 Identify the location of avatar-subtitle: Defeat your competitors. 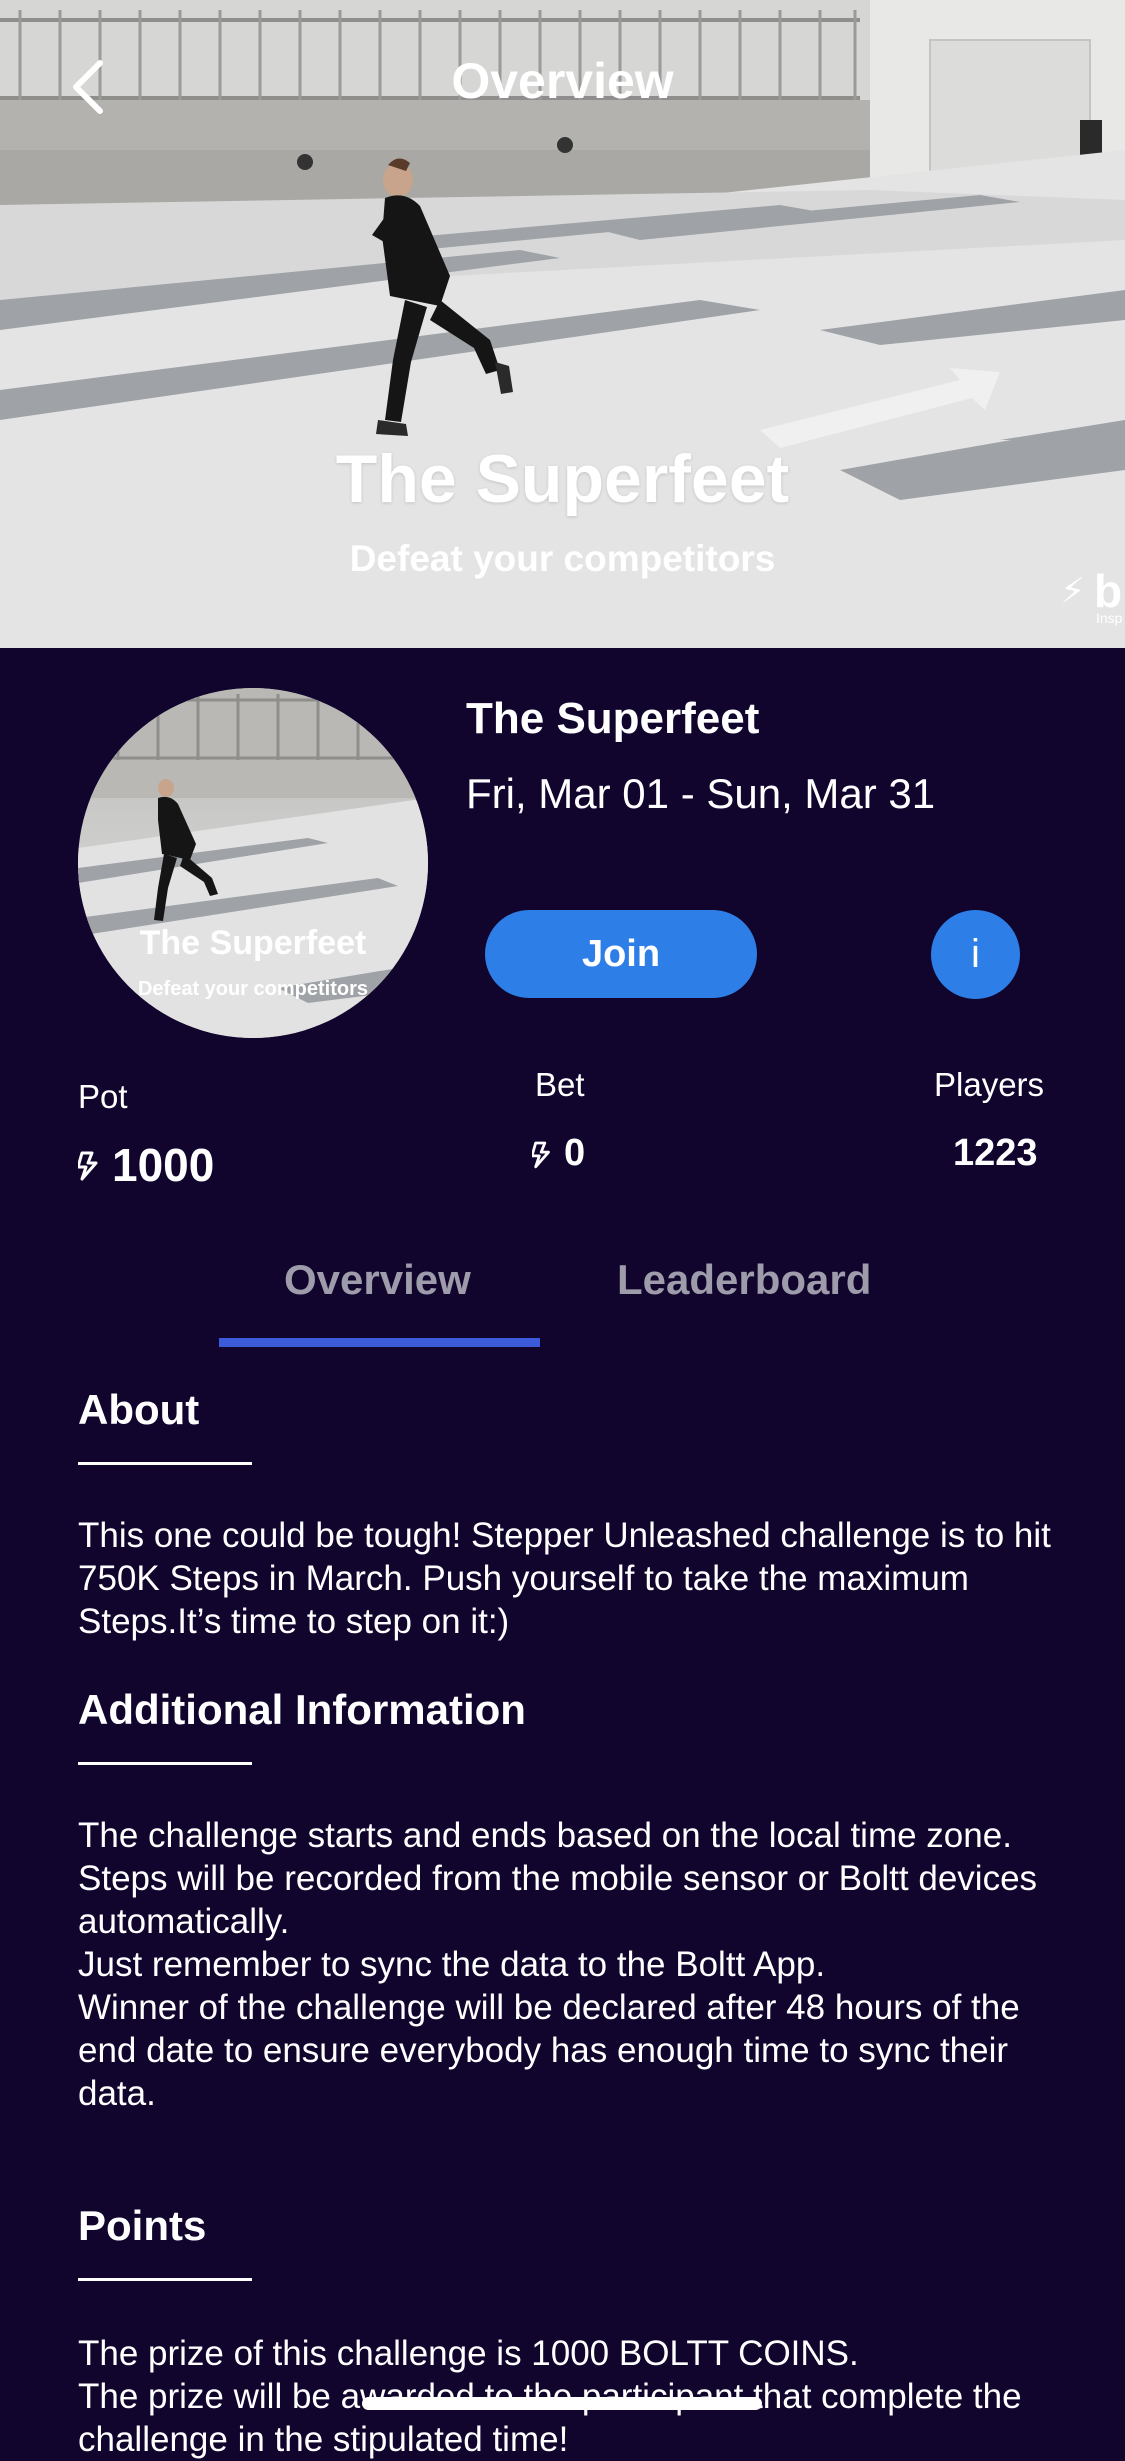
(253, 989).